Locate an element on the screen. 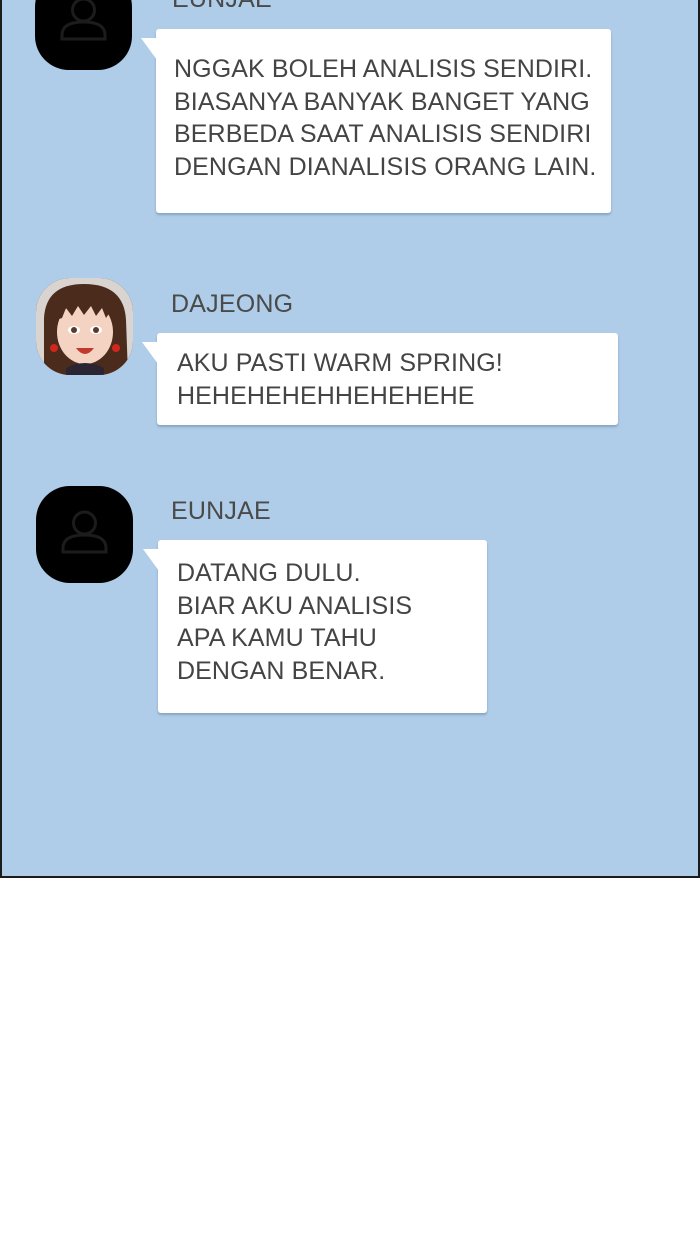 Image resolution: width=700 pixels, height=1240 pixels. message-line: APA KAMU TAHU is located at coordinates (277, 638).